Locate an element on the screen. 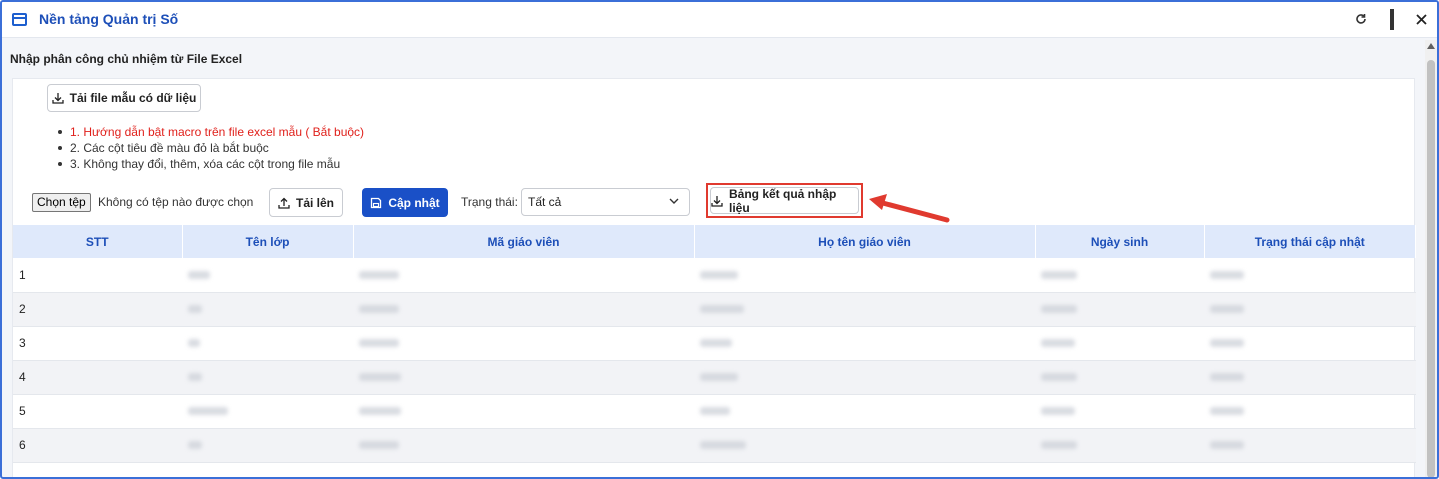  table-row: 4 is located at coordinates (714, 377).